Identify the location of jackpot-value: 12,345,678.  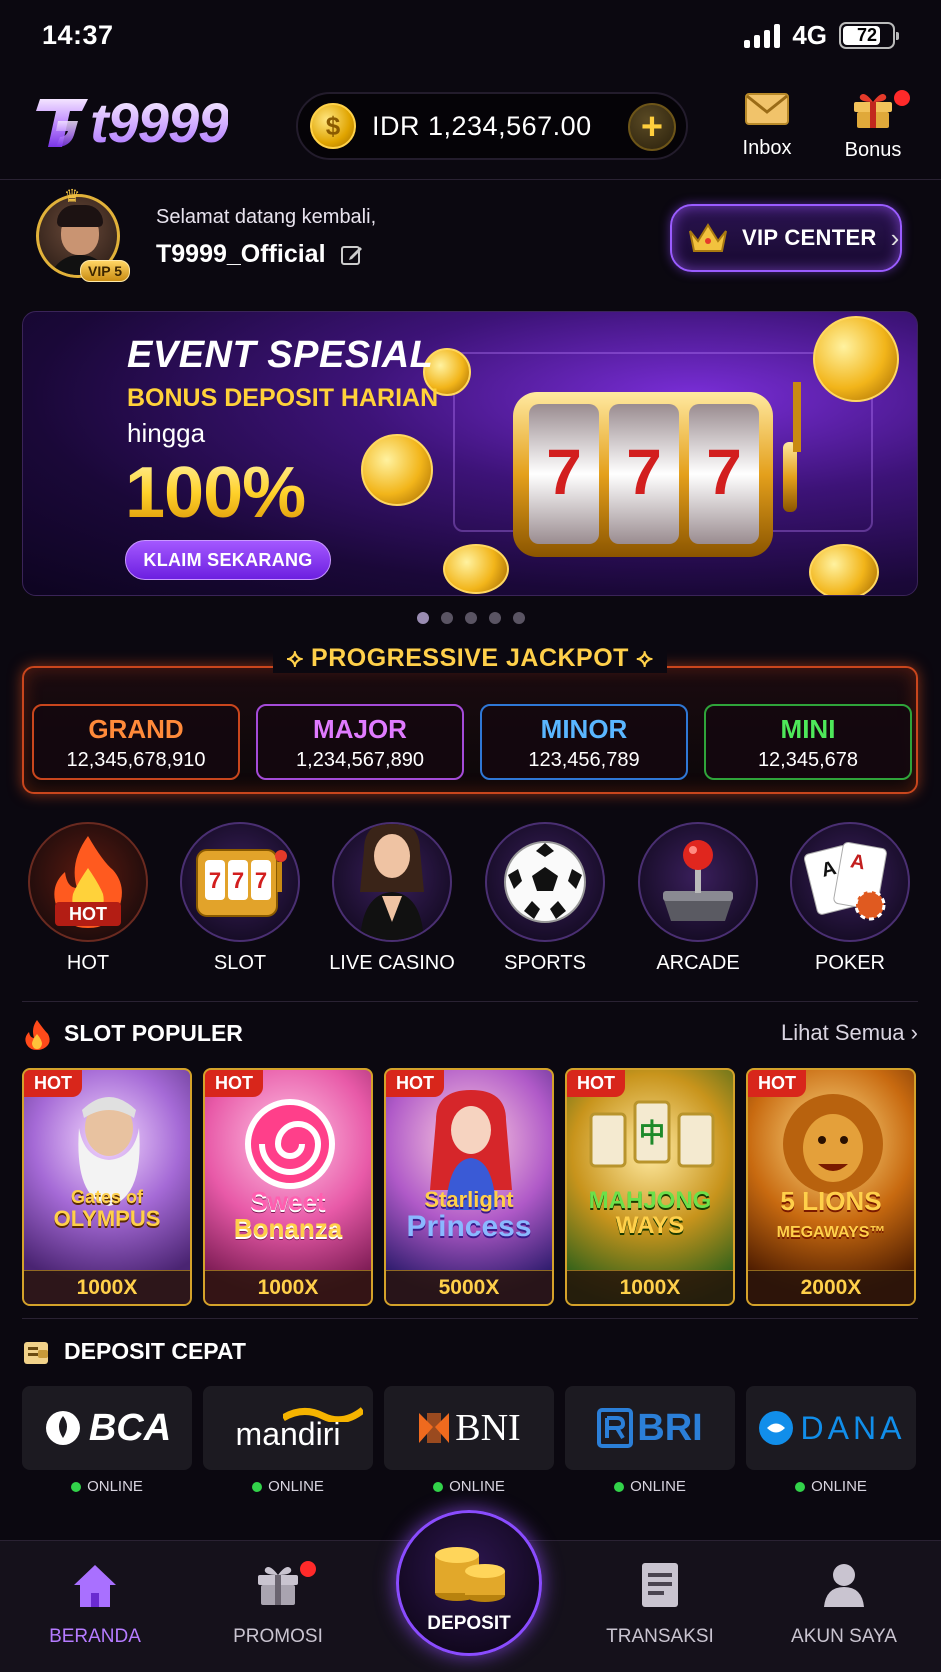
(808, 760).